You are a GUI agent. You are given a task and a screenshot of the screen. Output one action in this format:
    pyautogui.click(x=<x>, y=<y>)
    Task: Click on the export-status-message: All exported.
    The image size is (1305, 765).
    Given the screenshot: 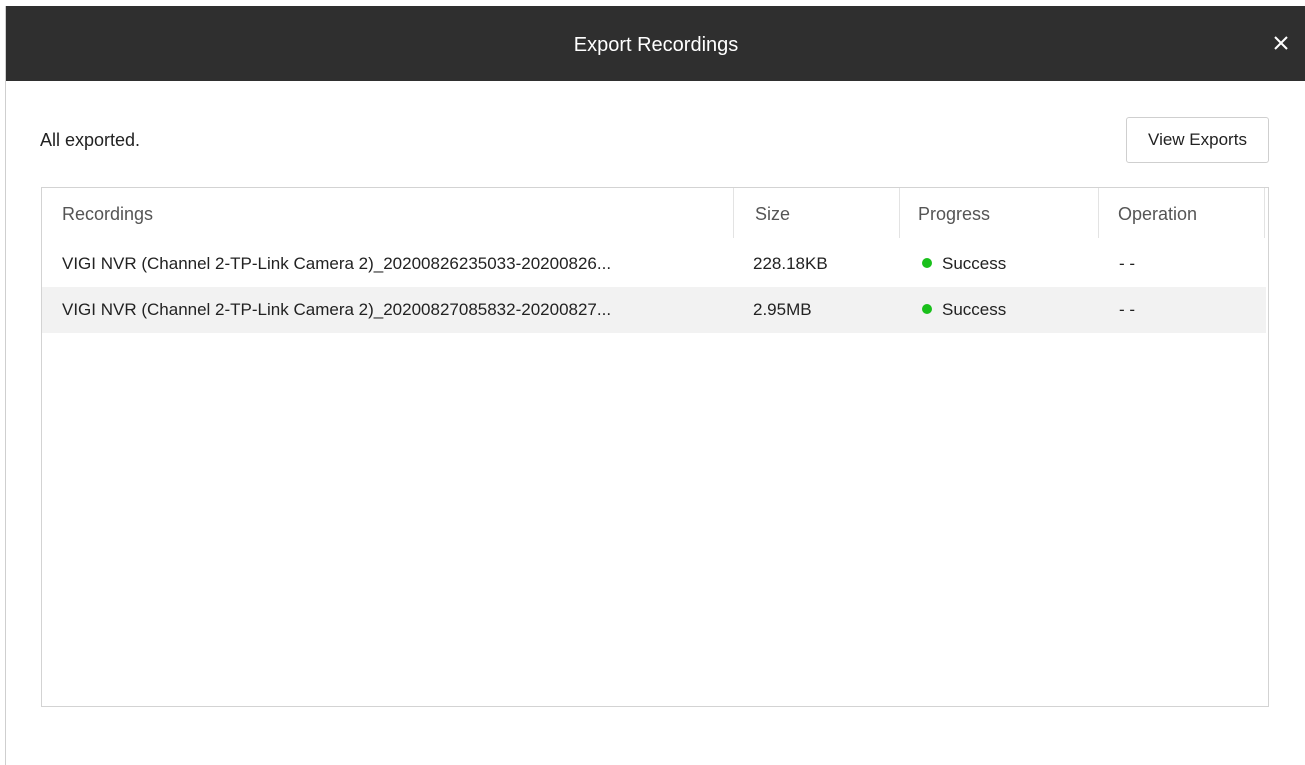 What is the action you would take?
    pyautogui.click(x=90, y=140)
    